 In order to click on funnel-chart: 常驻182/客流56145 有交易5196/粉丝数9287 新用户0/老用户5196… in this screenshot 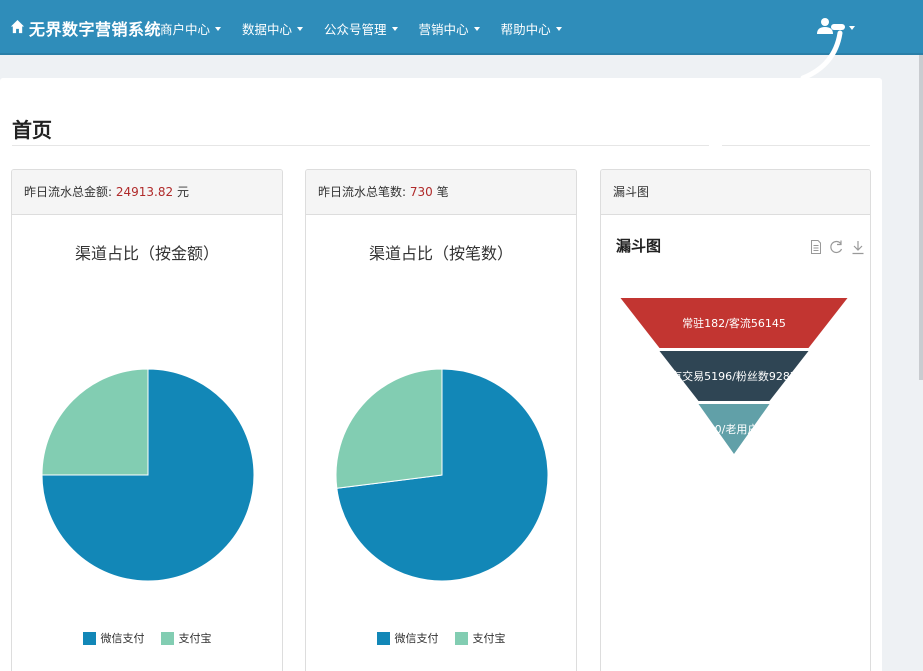, I will do `click(734, 420)`.